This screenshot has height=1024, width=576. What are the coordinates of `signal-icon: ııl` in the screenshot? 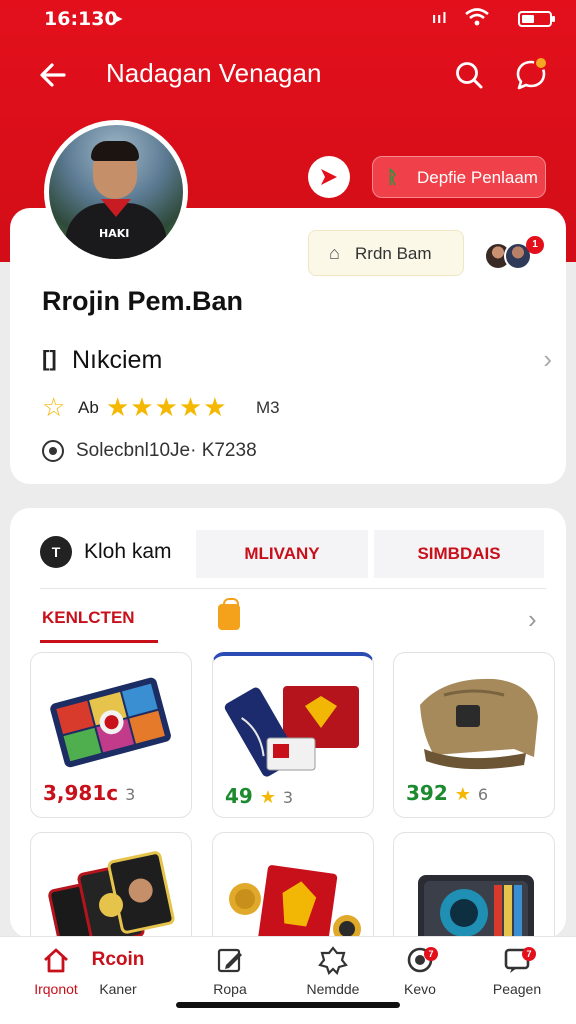 It's located at (440, 18).